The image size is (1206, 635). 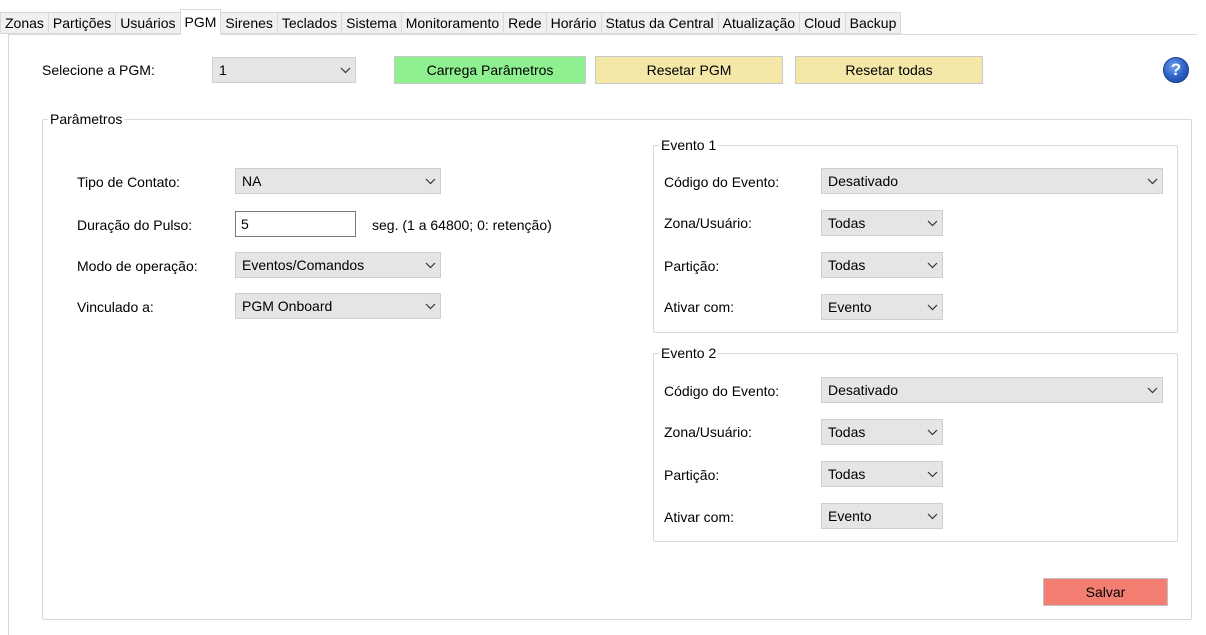 What do you see at coordinates (462, 225) in the screenshot?
I see `pulse-duration-hint: seg. (1 a 64800; 0: retenção)` at bounding box center [462, 225].